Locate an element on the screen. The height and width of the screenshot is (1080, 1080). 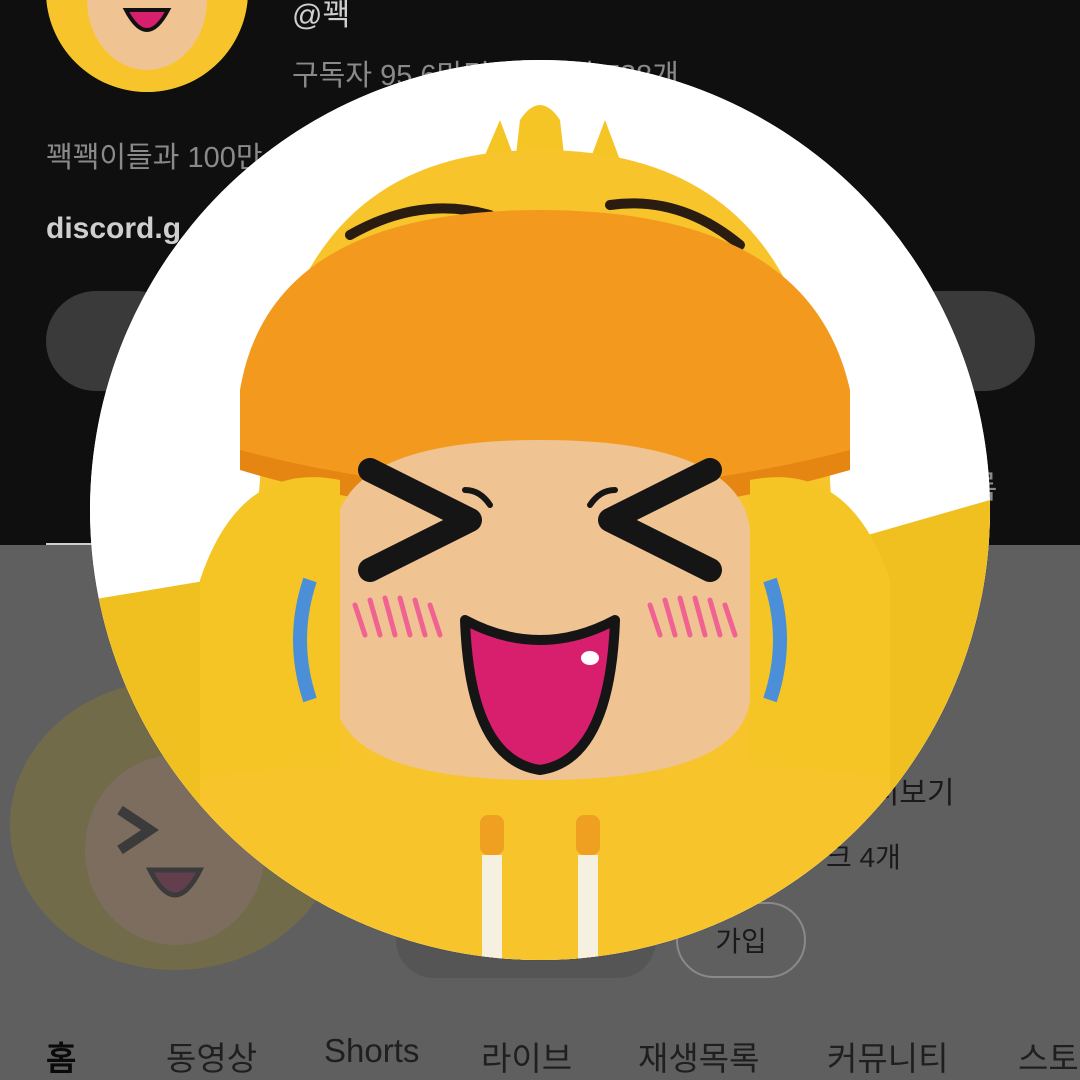
channel-tabs: 홈 동영상 Shorts 라이브 재생목록 커뮤니티 스토 is located at coordinates (540, 1040).